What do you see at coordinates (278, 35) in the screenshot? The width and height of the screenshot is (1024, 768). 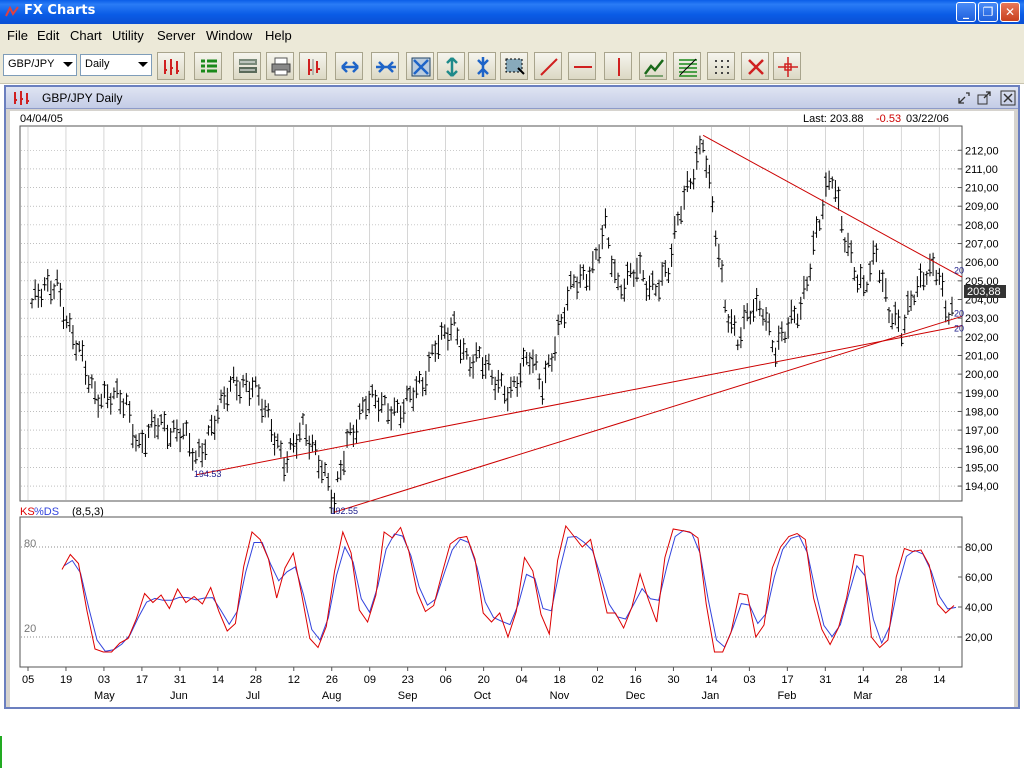 I see `menu-help: Help` at bounding box center [278, 35].